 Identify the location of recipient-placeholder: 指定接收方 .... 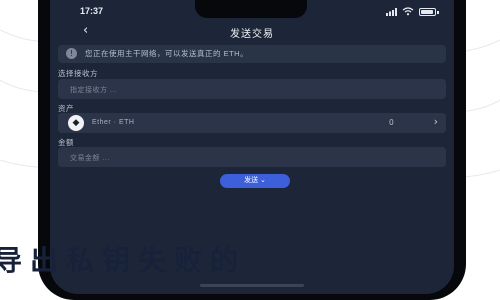
(94, 90).